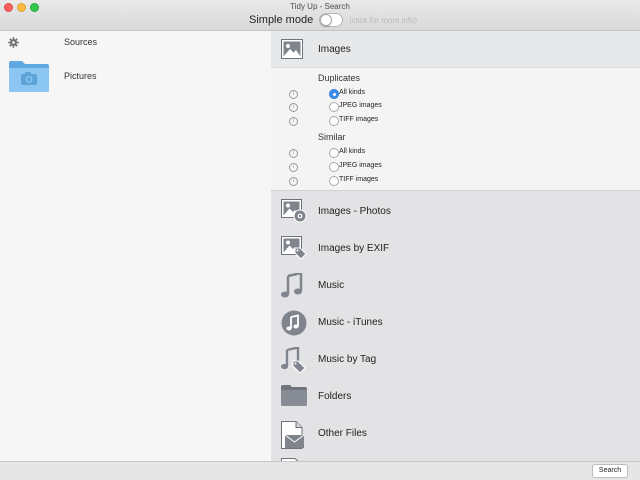 The image size is (640, 480). I want to click on bottom-bar: Search, so click(320, 470).